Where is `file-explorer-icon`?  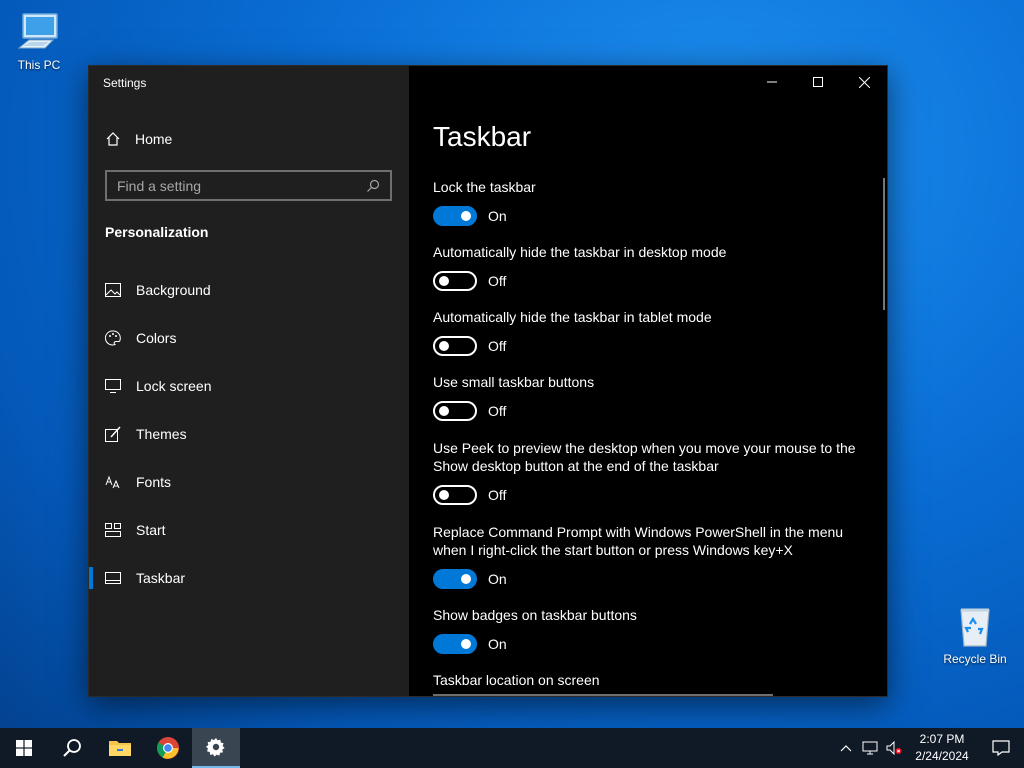
file-explorer-icon is located at coordinates (120, 748).